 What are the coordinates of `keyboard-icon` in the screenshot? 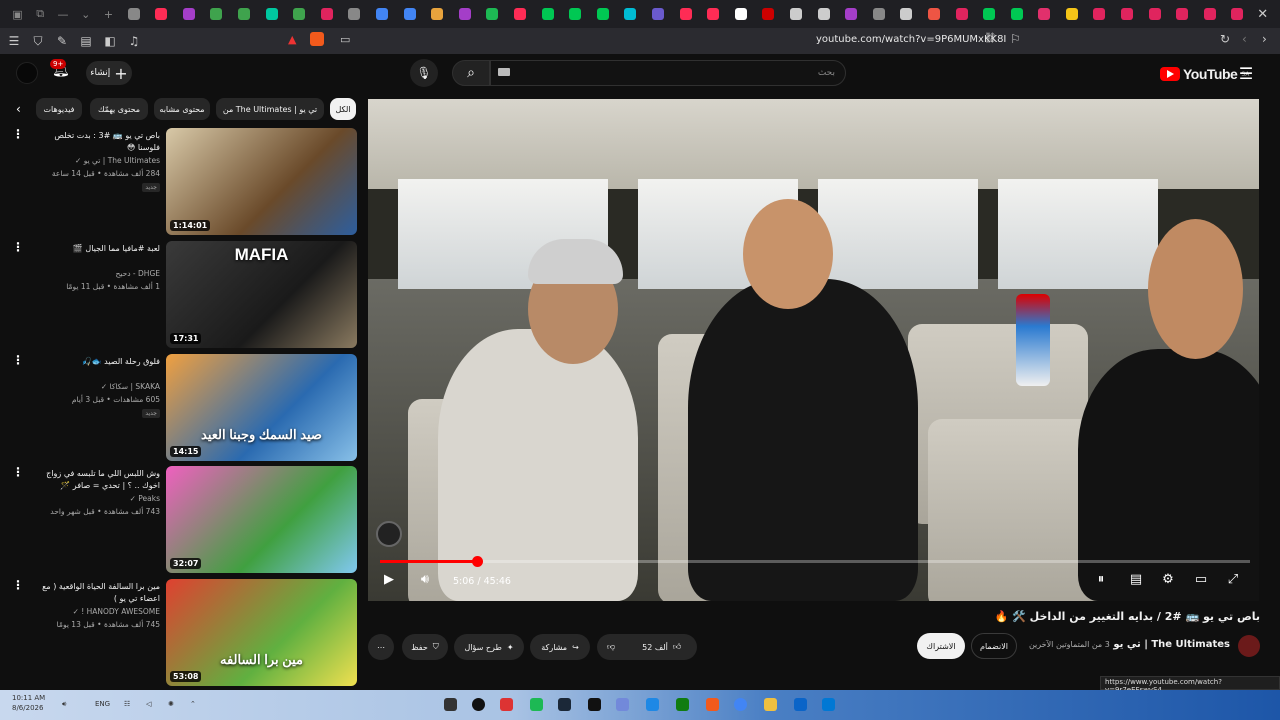 It's located at (504, 72).